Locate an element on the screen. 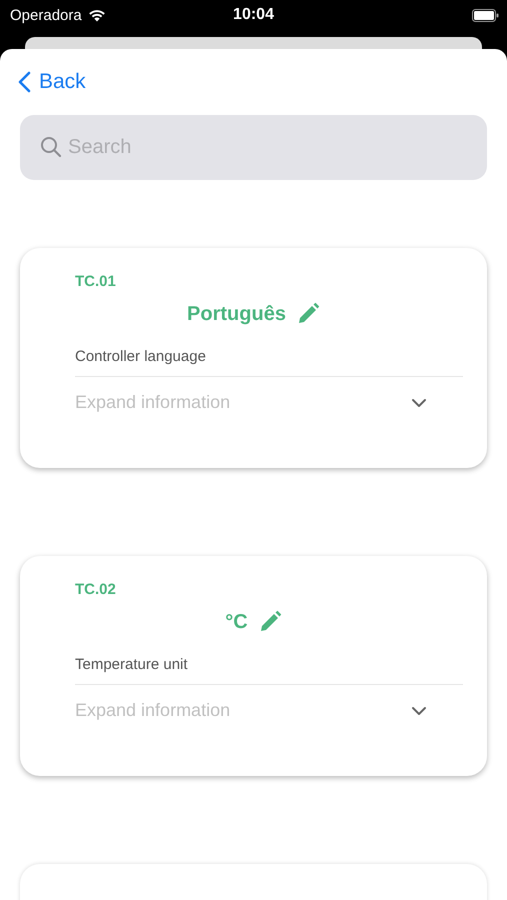 This screenshot has width=507, height=900. setting-code: TC.02 is located at coordinates (96, 589).